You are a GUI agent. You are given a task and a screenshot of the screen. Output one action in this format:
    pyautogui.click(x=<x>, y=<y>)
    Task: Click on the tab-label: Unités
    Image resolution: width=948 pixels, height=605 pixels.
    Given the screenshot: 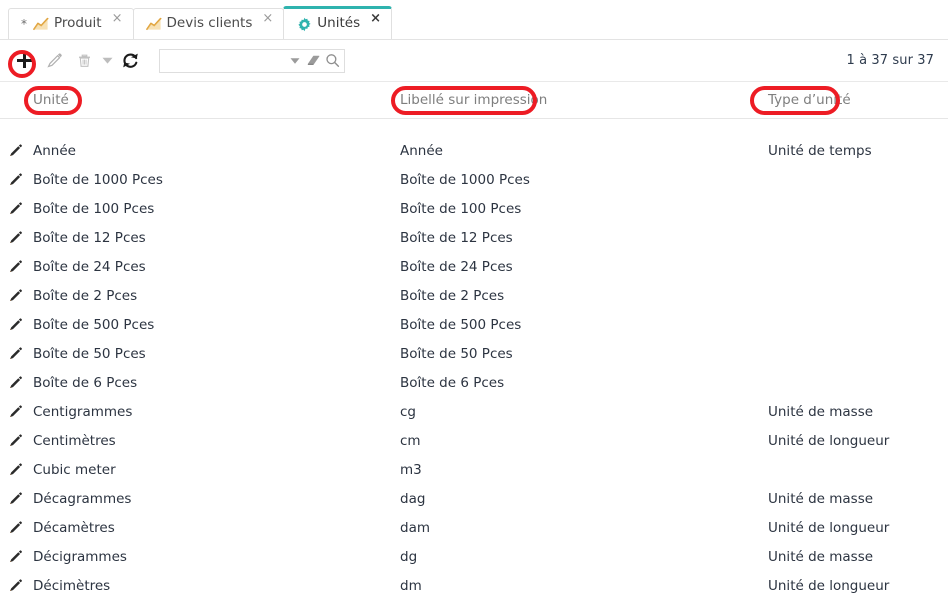 What is the action you would take?
    pyautogui.click(x=339, y=23)
    